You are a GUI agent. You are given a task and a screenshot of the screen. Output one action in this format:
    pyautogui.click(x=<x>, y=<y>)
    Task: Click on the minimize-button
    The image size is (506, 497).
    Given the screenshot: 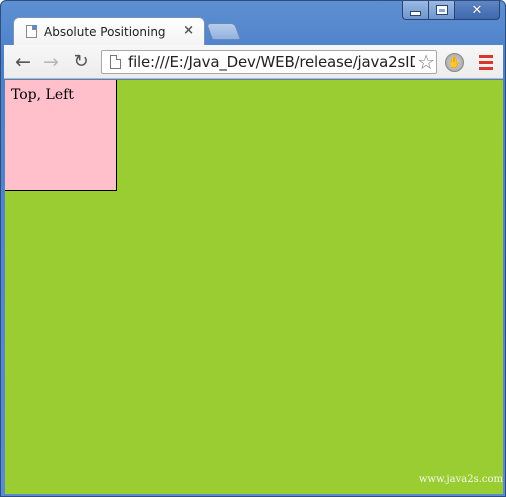 What is the action you would take?
    pyautogui.click(x=415, y=10)
    